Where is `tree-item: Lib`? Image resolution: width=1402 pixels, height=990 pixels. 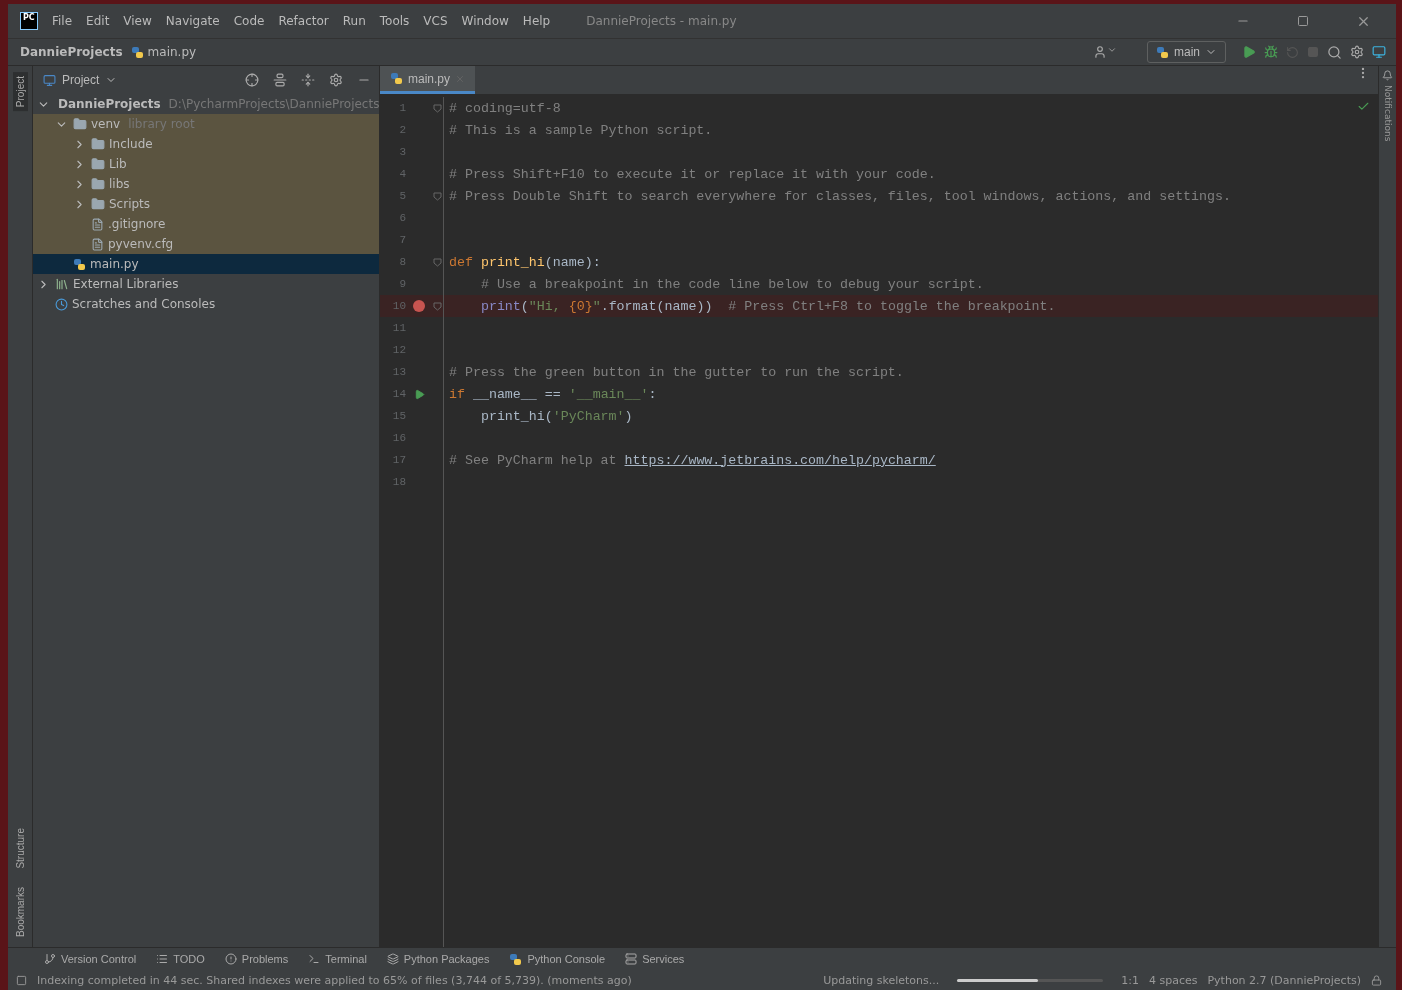
tree-item: Lib is located at coordinates (206, 164).